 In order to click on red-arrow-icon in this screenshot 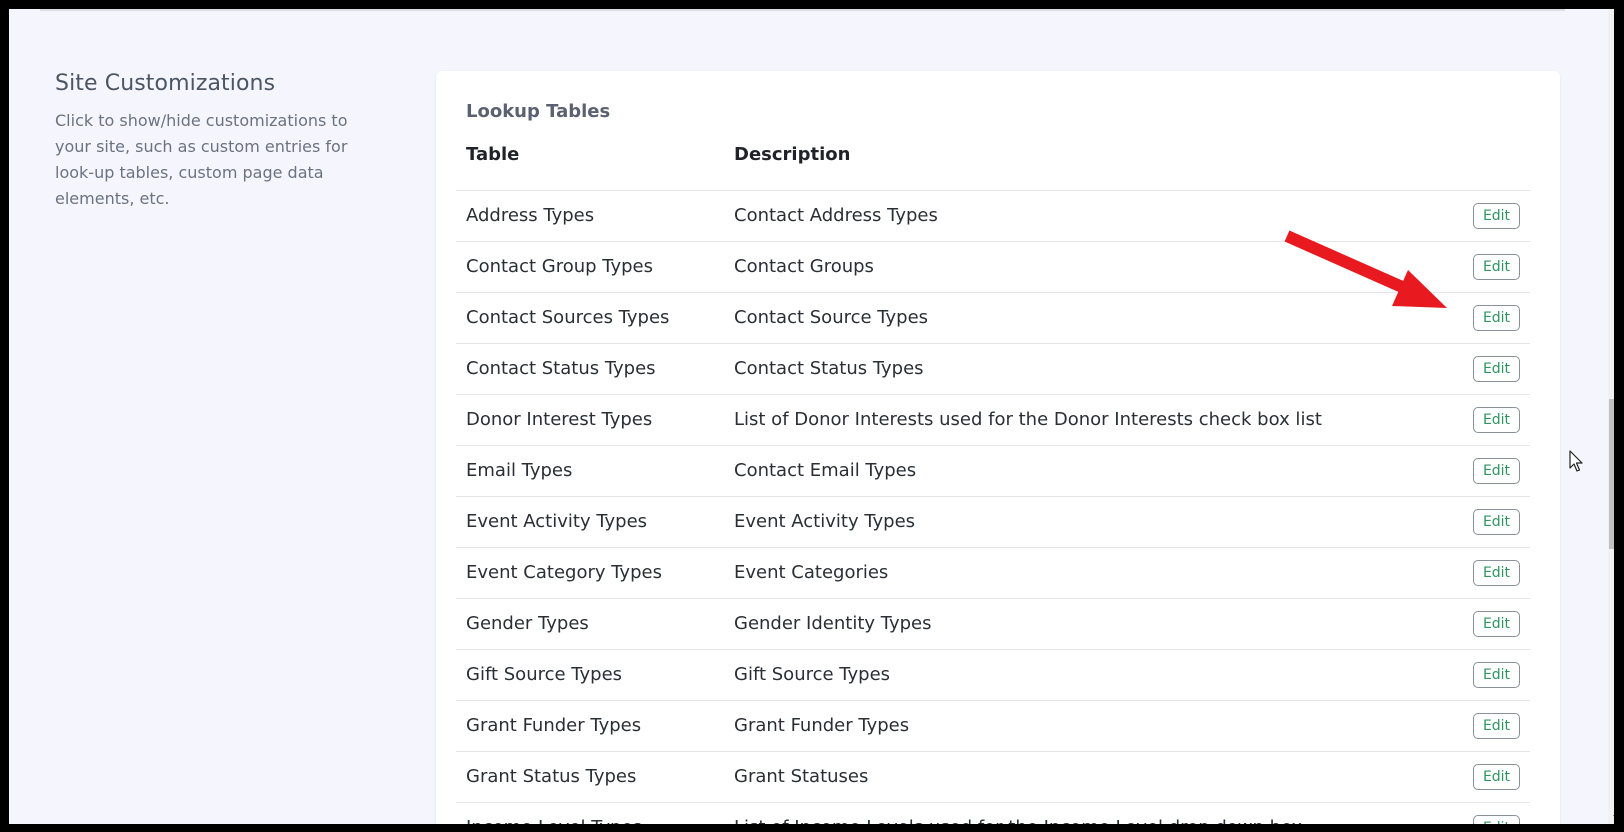, I will do `click(1365, 269)`.